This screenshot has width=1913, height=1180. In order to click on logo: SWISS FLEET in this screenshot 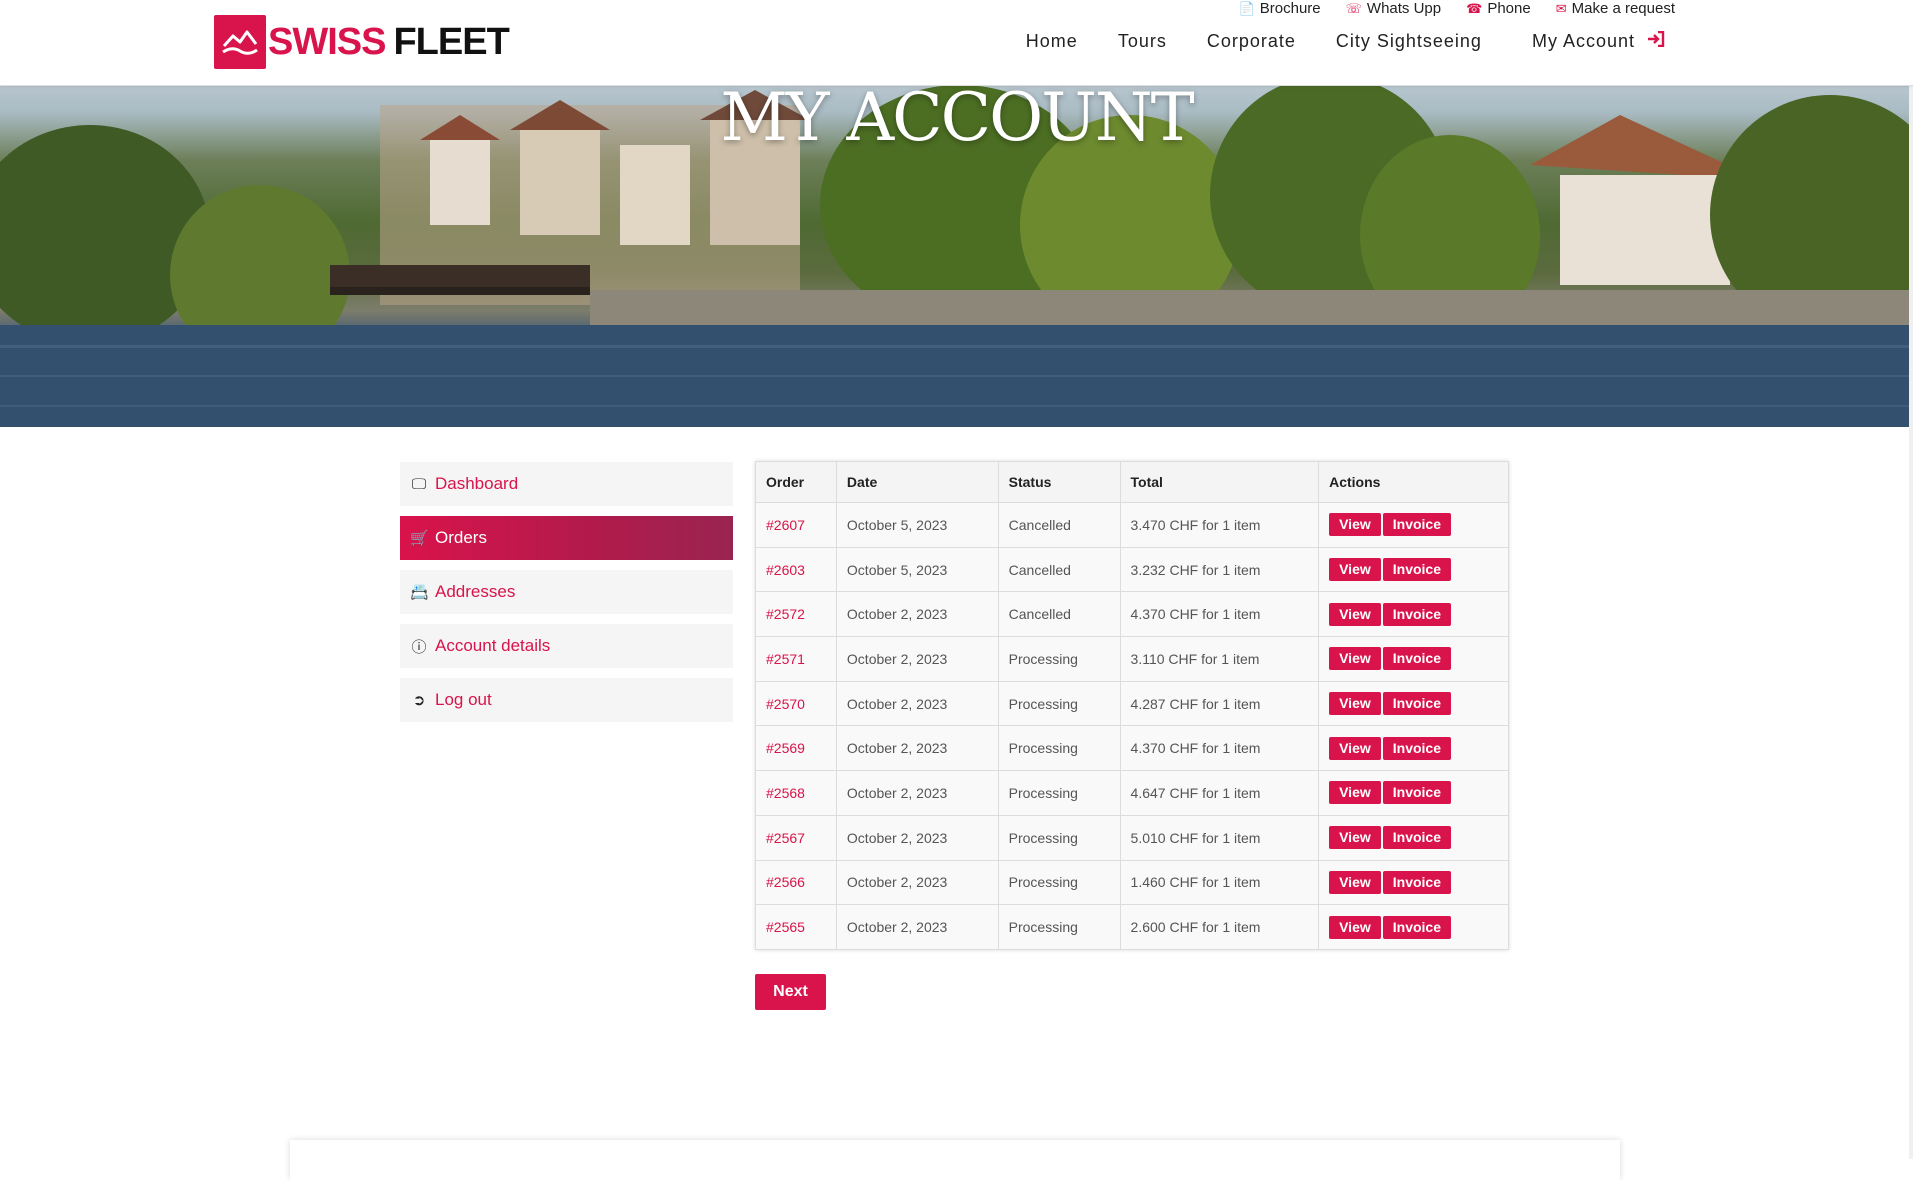, I will do `click(362, 42)`.